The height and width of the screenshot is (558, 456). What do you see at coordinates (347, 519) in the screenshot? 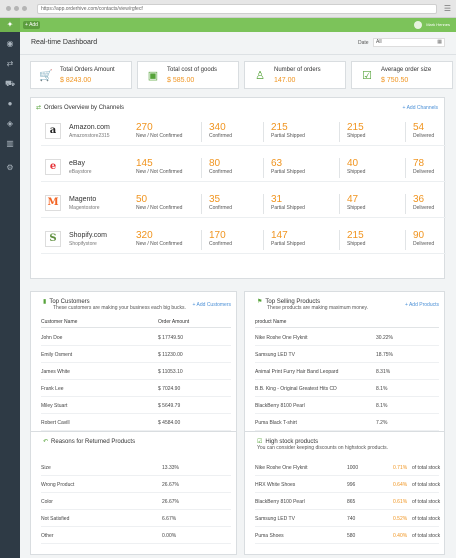
I see `table-row: Samsung LED TV 740 0.52% of total stock` at bounding box center [347, 519].